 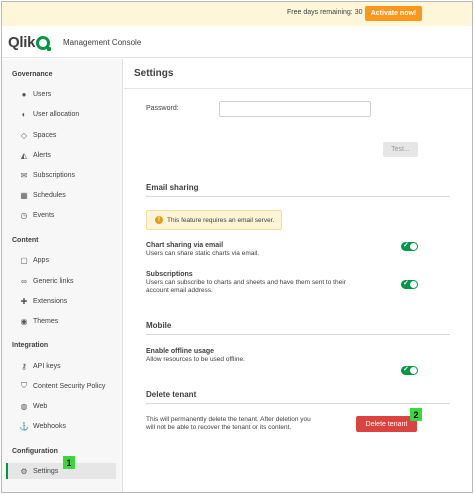 I want to click on delete-tenant-button: Delete tenant, so click(x=386, y=424).